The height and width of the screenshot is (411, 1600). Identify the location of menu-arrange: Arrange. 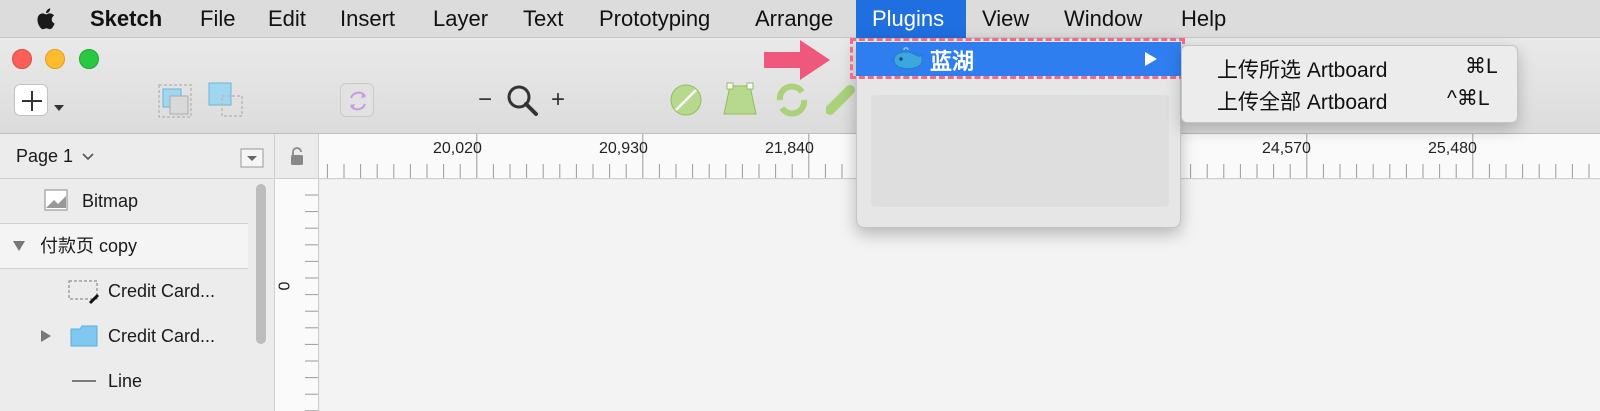
(794, 19).